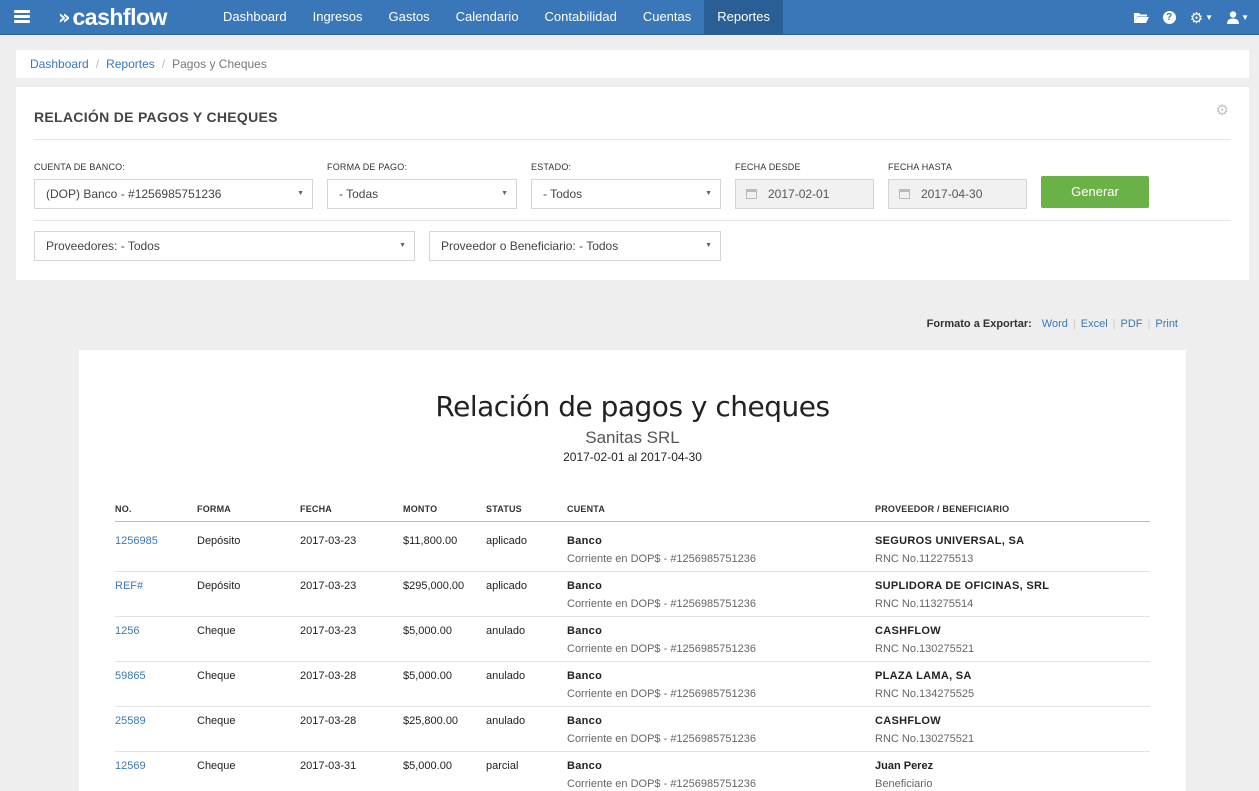  What do you see at coordinates (224, 246) in the screenshot?
I see `proveedores-select: Proveedores: - Todos ▼` at bounding box center [224, 246].